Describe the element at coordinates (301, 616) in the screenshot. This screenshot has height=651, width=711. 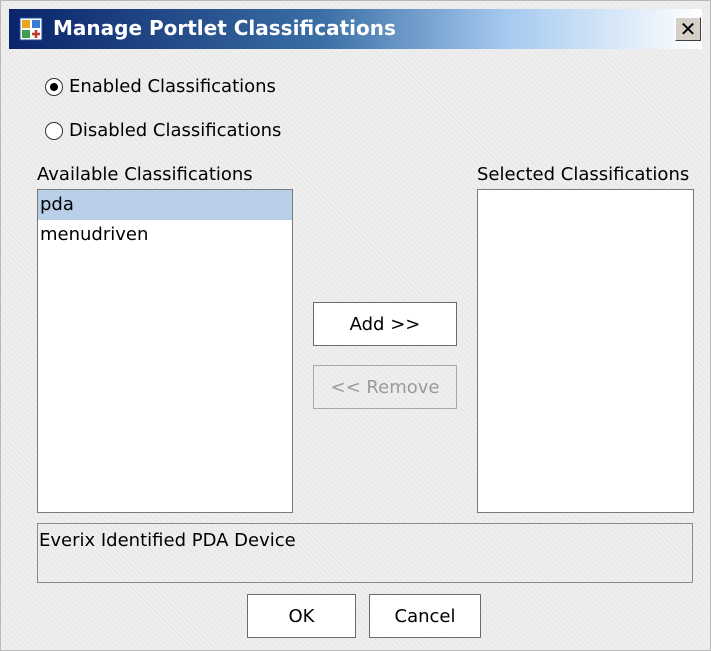
I see `ok-button: OK` at that location.